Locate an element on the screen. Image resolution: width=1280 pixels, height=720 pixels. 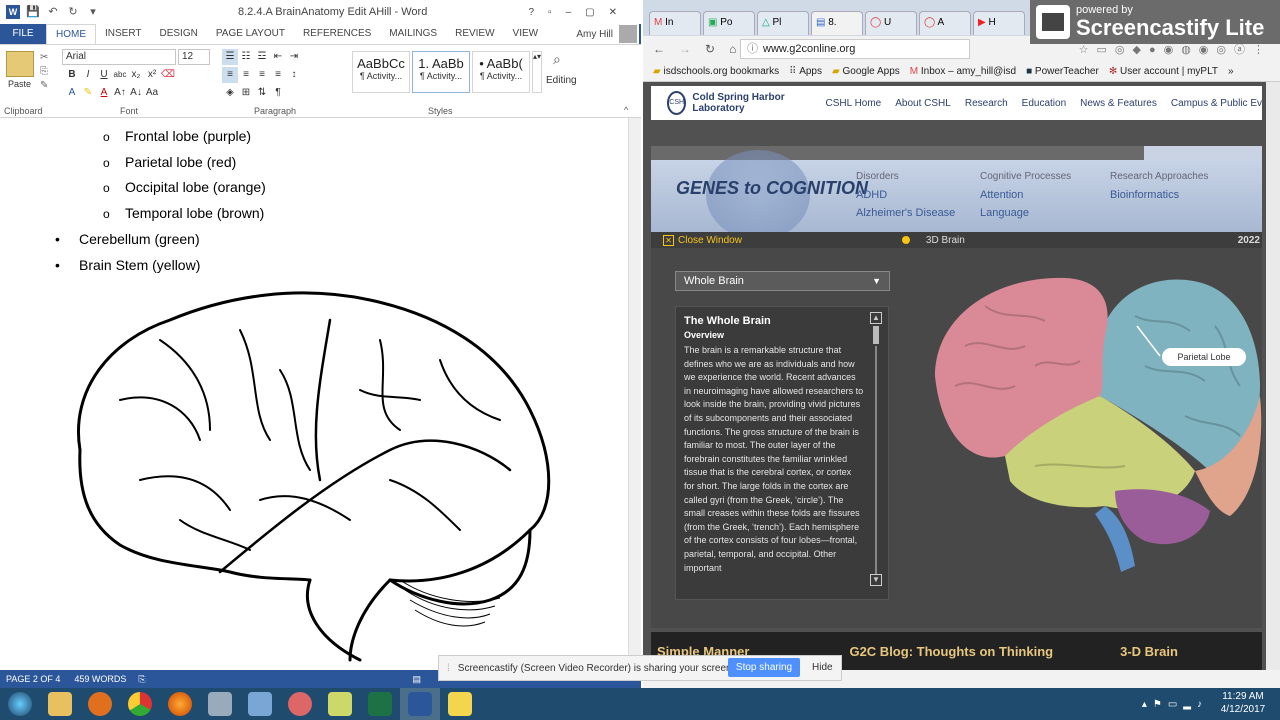
document-scrollbar is located at coordinates (634, 392).